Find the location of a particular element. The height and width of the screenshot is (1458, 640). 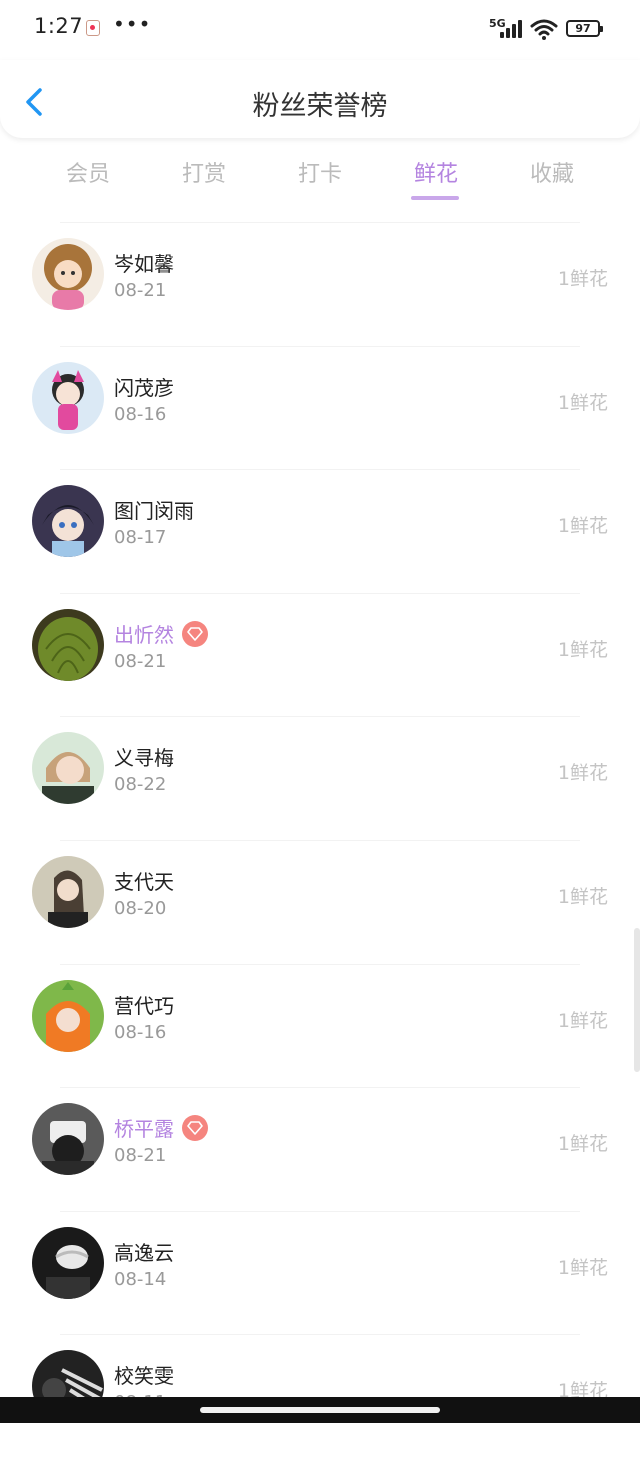

fan-name: 义寻梅 is located at coordinates (144, 758).